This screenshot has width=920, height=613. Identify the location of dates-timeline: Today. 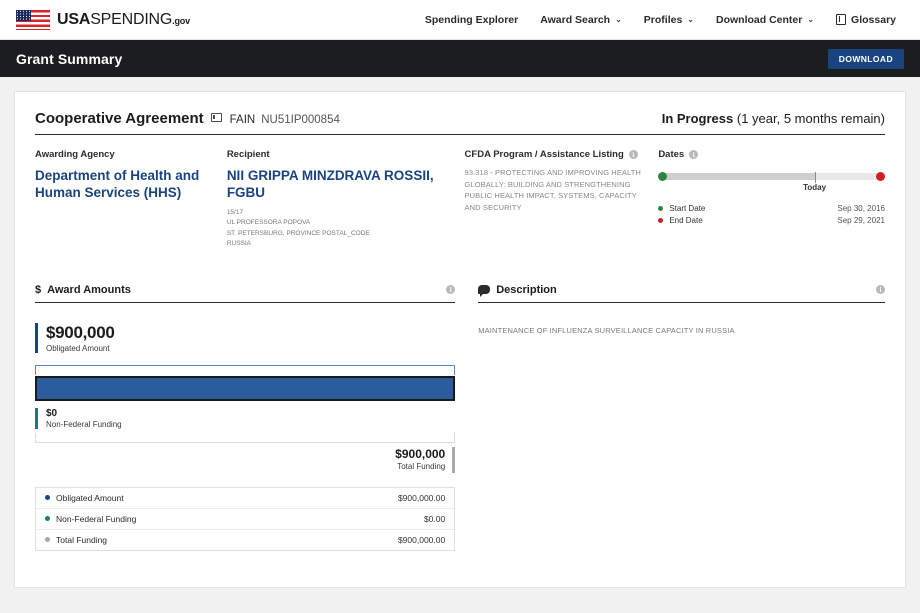
(771, 181).